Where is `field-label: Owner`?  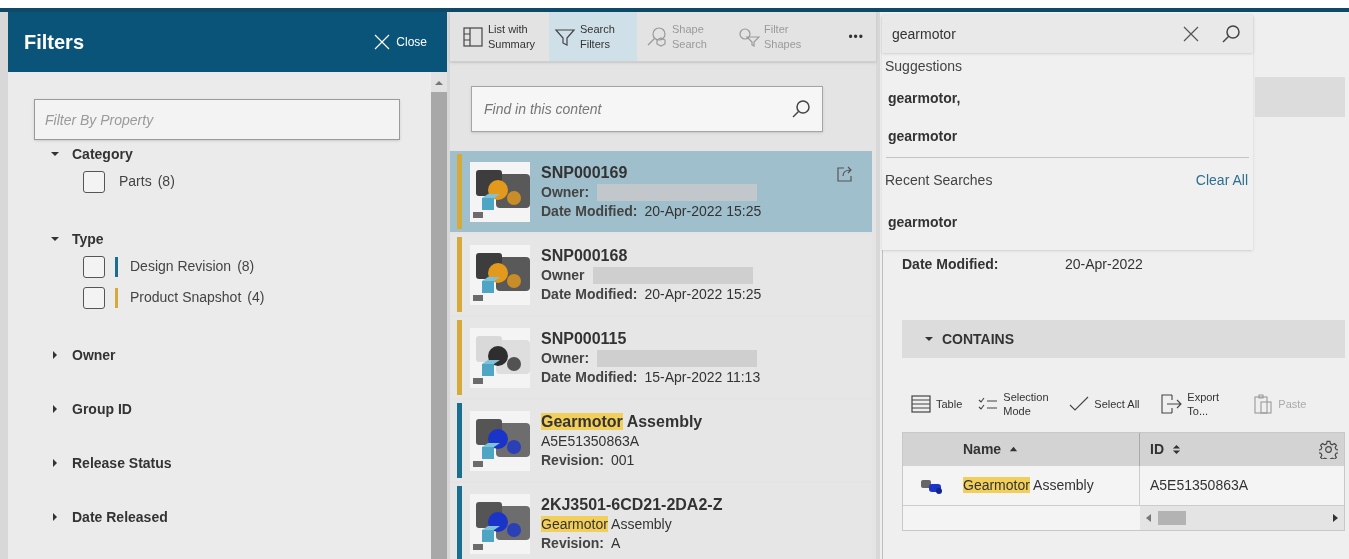 field-label: Owner is located at coordinates (563, 275).